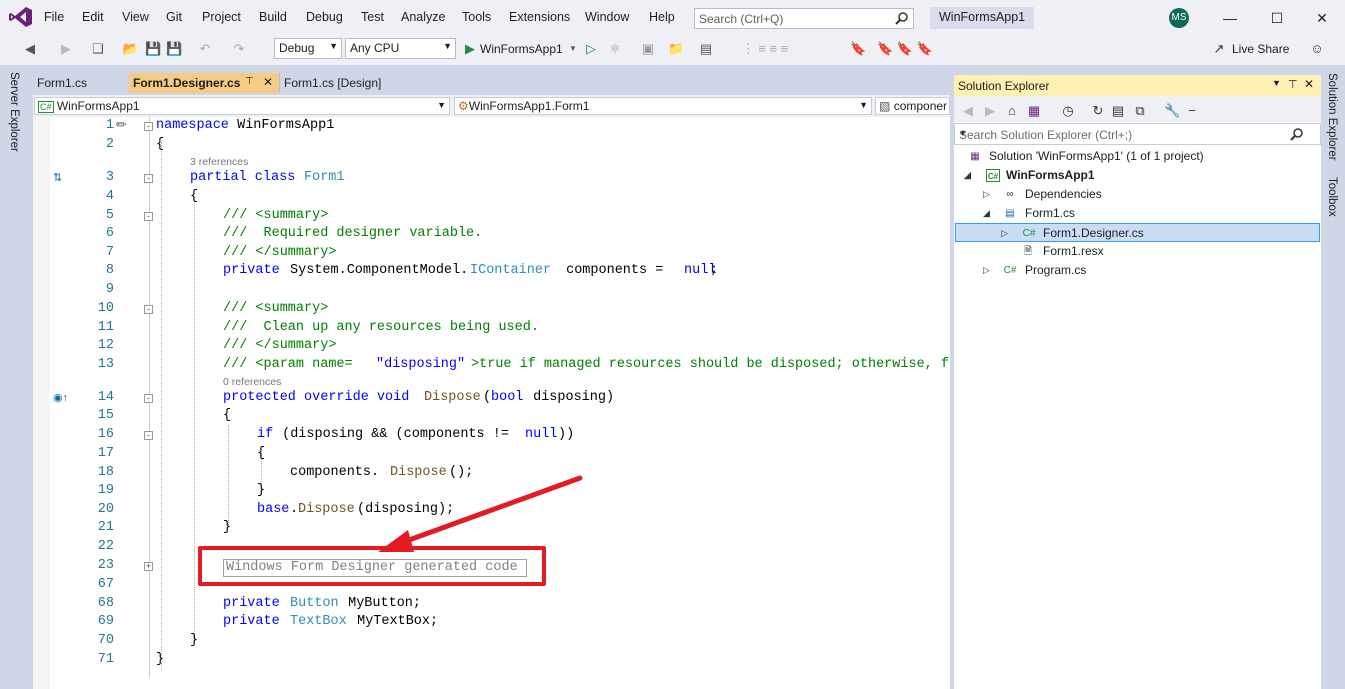 This screenshot has width=1345, height=689. What do you see at coordinates (706, 49) in the screenshot?
I see `layout-icon: ▤` at bounding box center [706, 49].